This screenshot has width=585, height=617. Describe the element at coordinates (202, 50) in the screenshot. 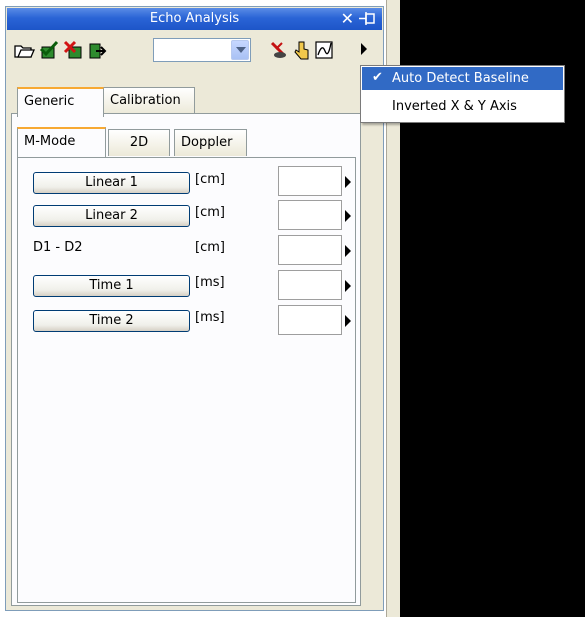

I see `profile-select` at that location.